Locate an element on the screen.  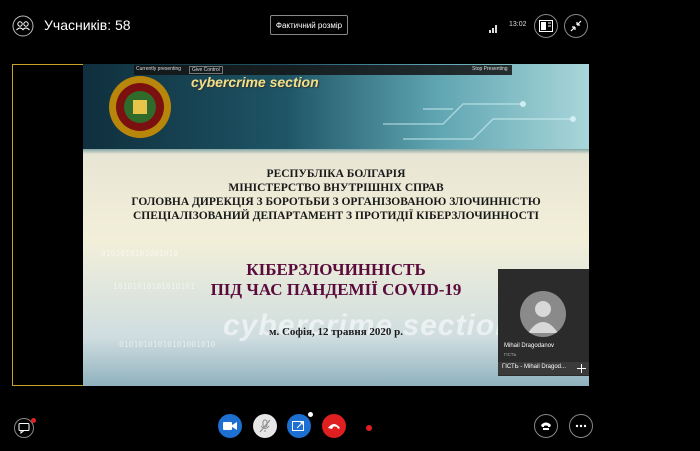
chat-button is located at coordinates (25, 428).